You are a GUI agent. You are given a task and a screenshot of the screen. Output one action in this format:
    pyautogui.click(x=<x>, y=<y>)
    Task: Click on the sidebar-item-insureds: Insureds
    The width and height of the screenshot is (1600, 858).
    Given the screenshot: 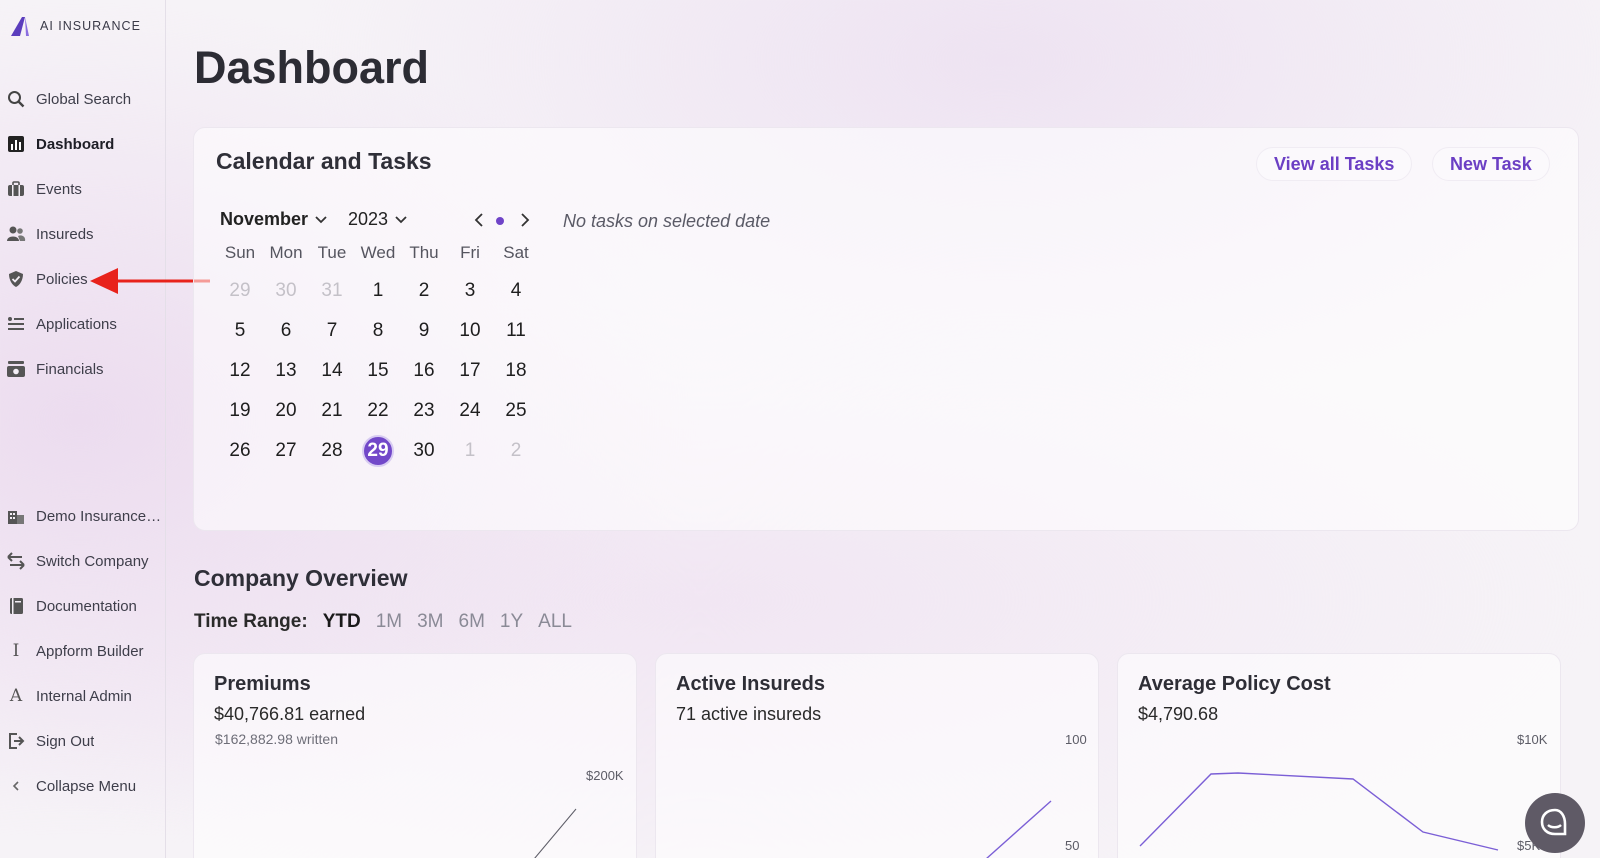 What is the action you would take?
    pyautogui.click(x=84, y=234)
    